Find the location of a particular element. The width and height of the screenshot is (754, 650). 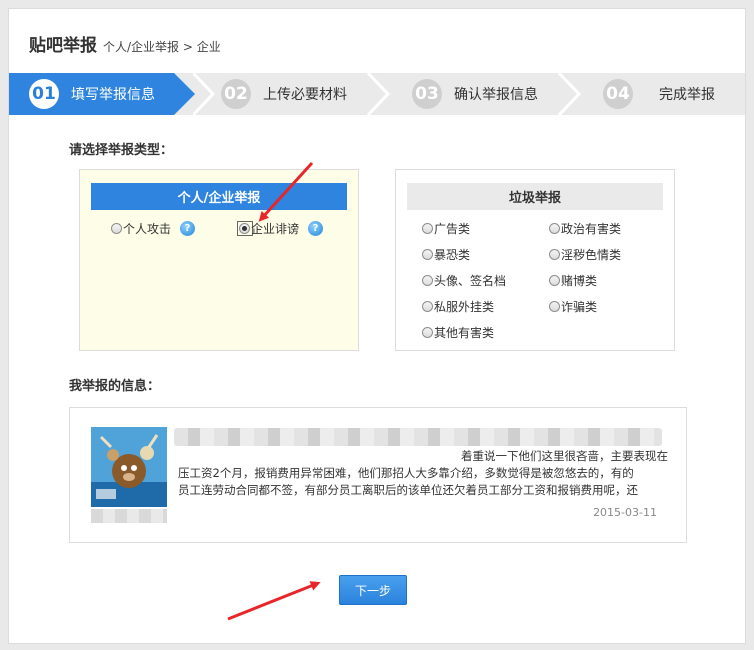

step-2: 02 上传必要材料 is located at coordinates (284, 94).